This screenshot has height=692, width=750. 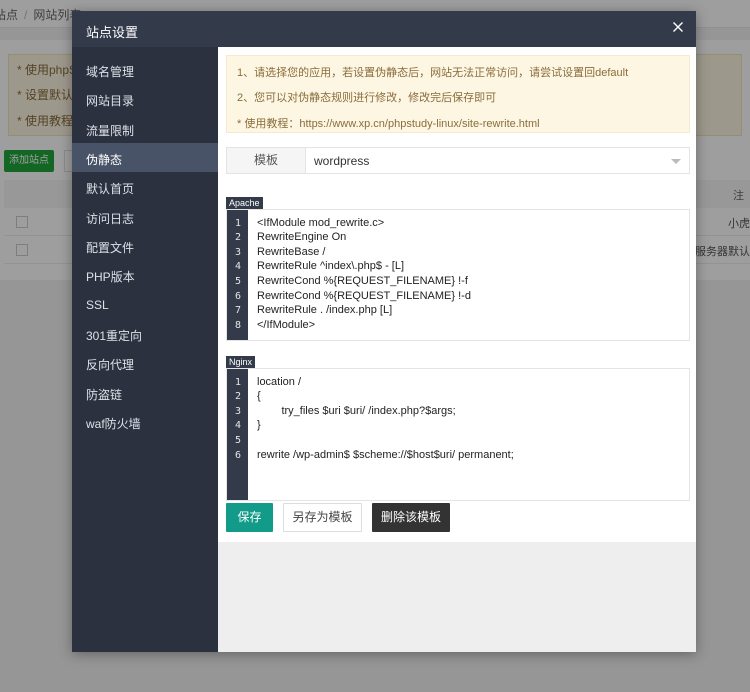 What do you see at coordinates (145, 245) in the screenshot?
I see `sidebar-item-config-file: 配置文件` at bounding box center [145, 245].